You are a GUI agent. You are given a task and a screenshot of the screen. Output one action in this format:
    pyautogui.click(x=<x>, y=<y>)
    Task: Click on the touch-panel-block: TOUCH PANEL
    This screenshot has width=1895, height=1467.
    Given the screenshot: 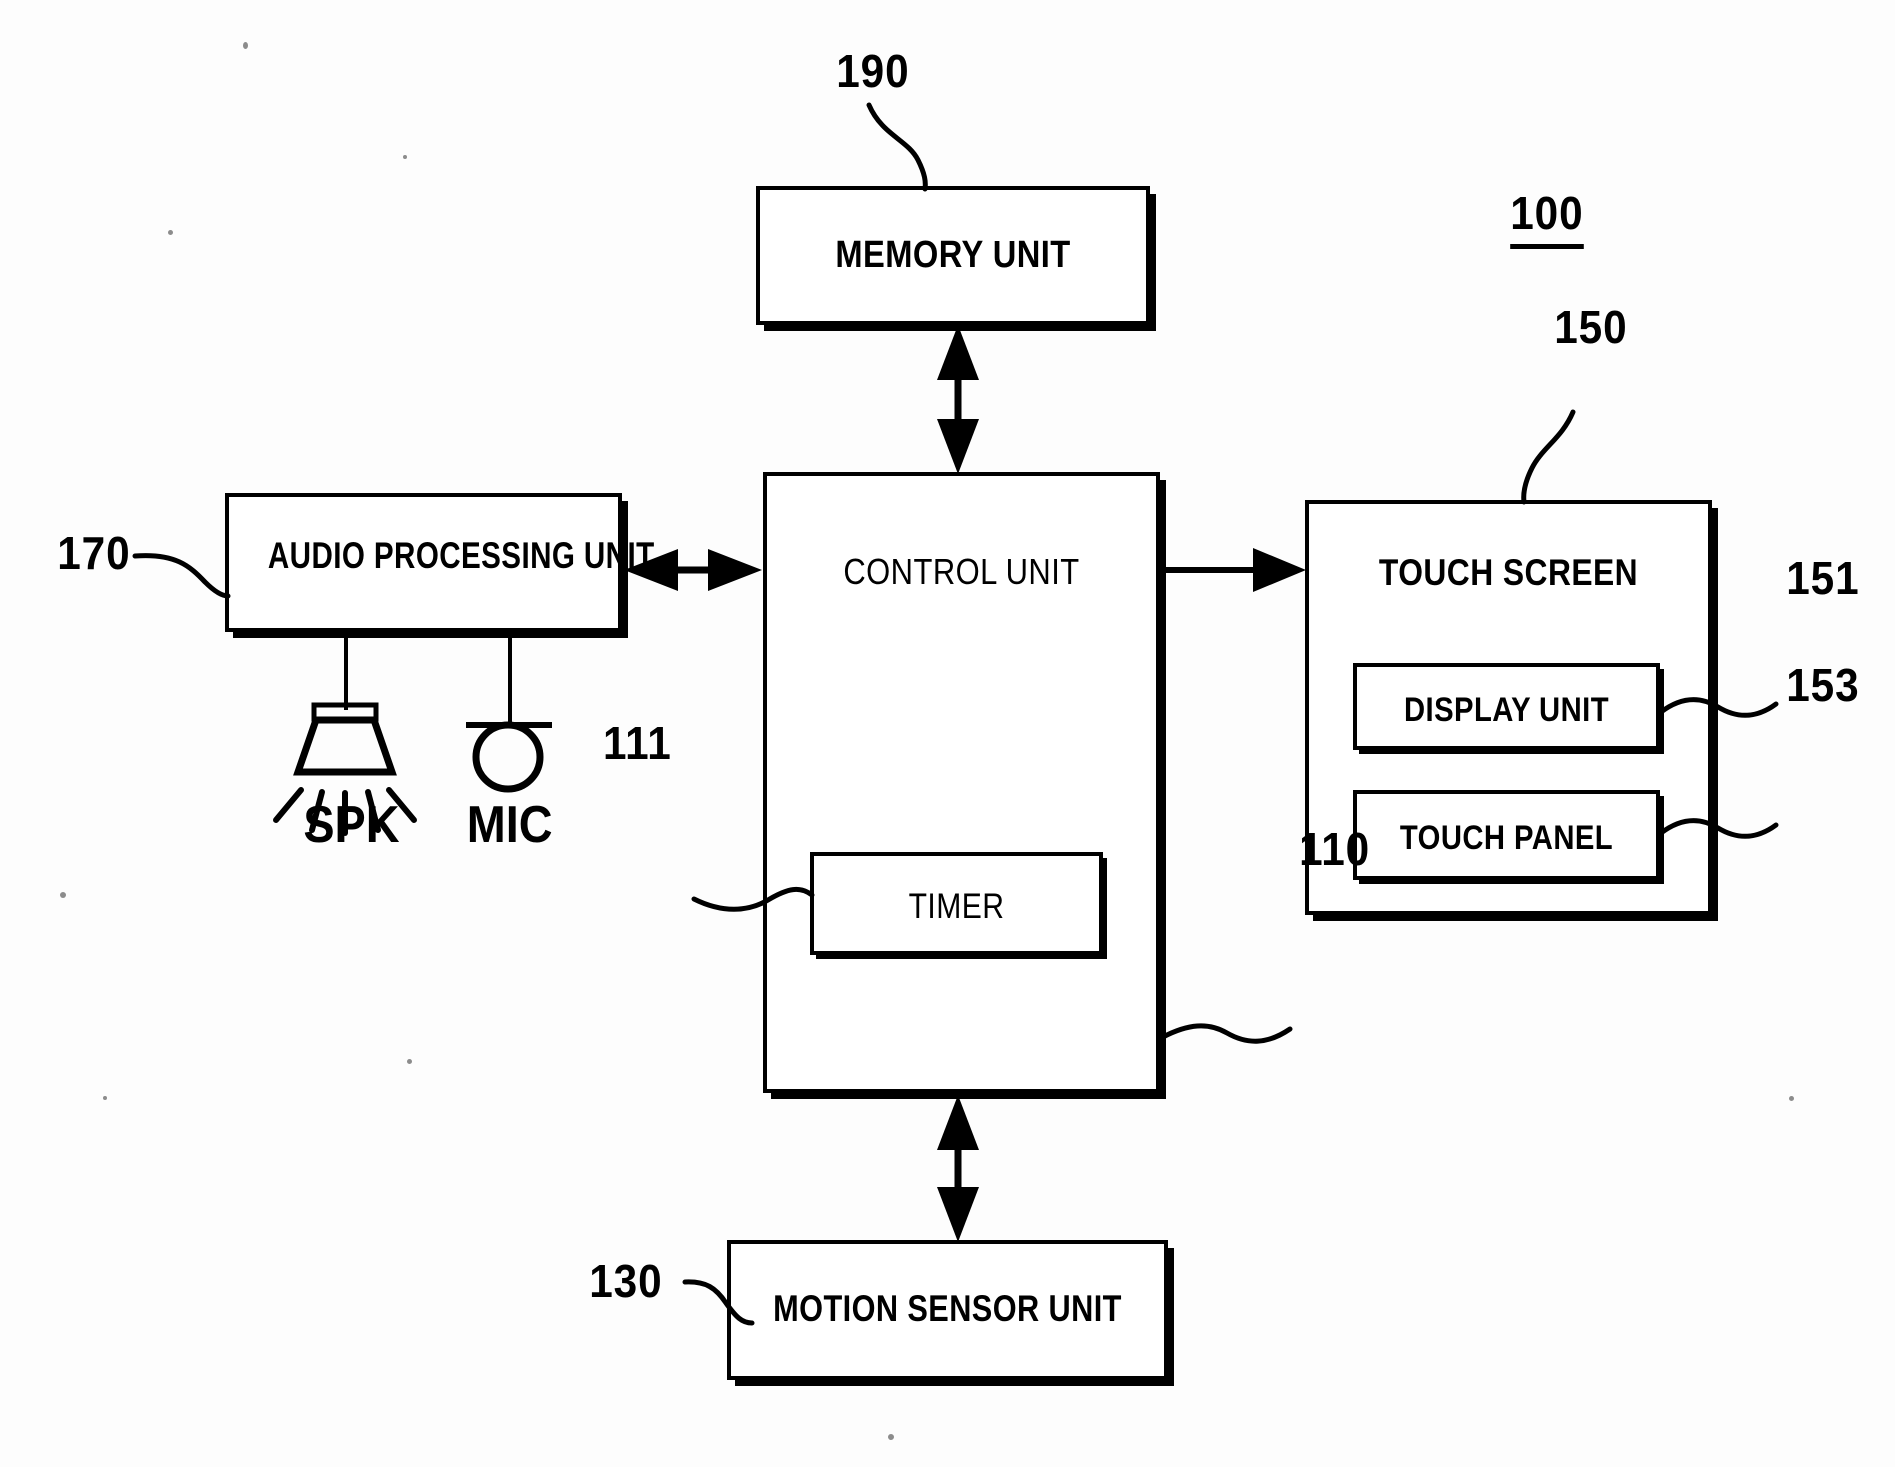 What is the action you would take?
    pyautogui.click(x=1506, y=835)
    